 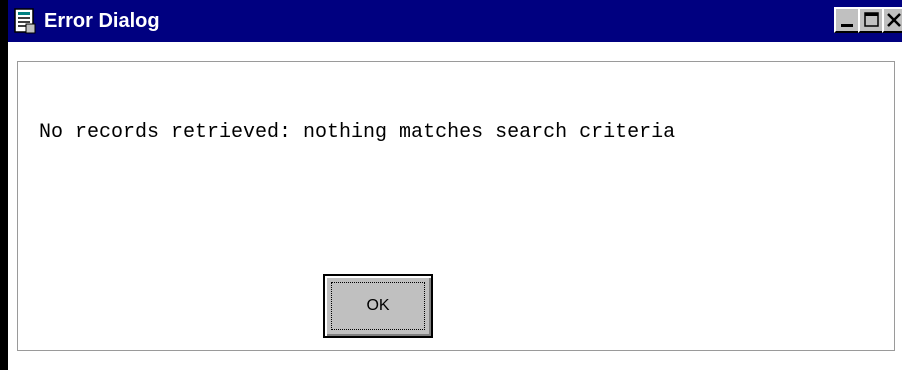 I want to click on maximize-icon, so click(x=871, y=19).